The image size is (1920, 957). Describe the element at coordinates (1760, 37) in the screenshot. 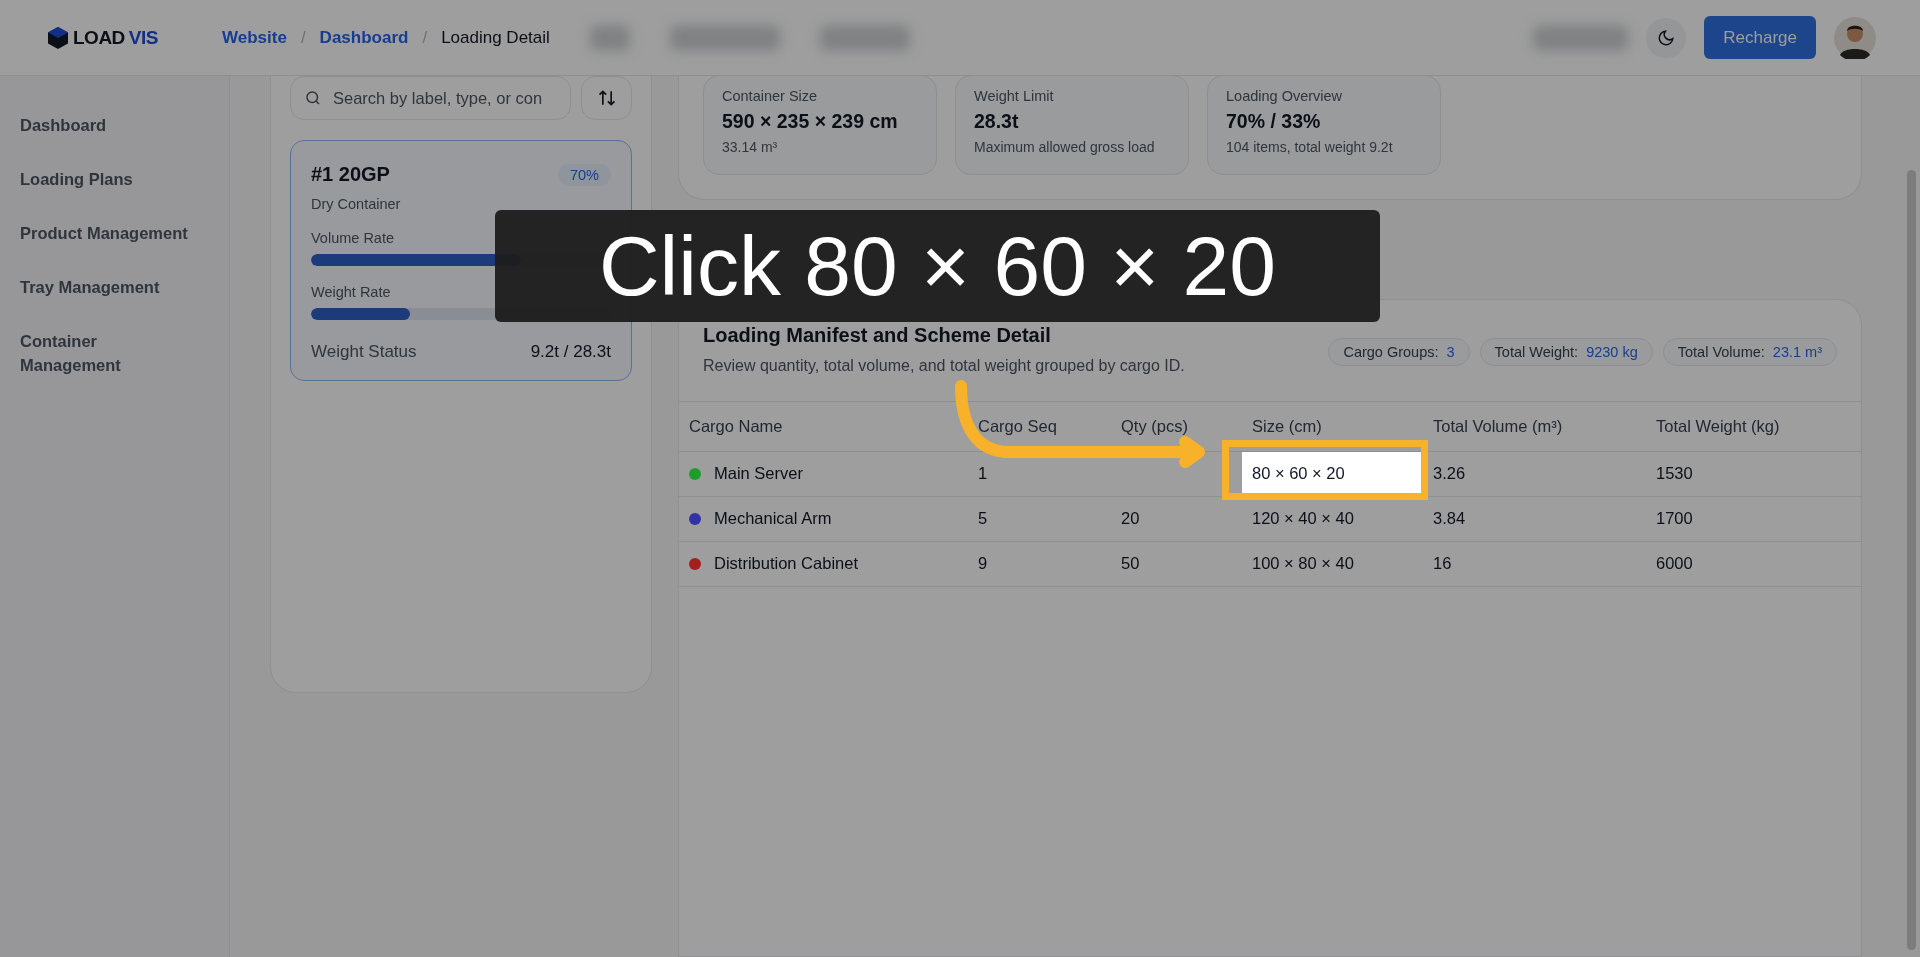

I see `recharge-button: Recharge` at that location.